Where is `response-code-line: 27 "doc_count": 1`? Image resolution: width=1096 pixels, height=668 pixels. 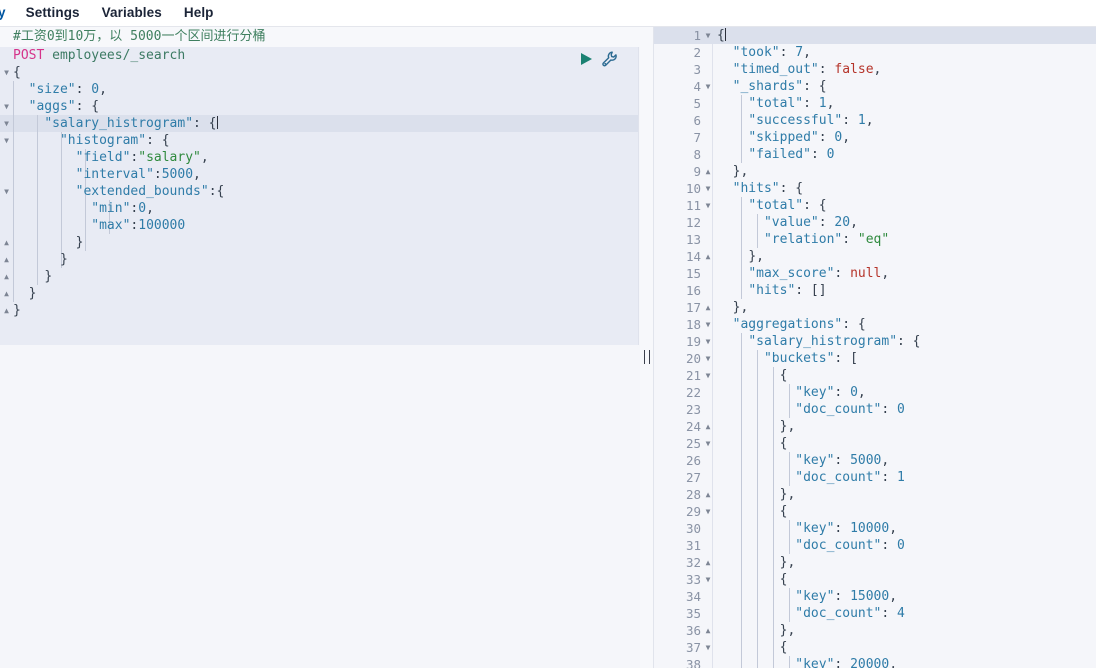
response-code-line: 27 "doc_count": 1 is located at coordinates (875, 477).